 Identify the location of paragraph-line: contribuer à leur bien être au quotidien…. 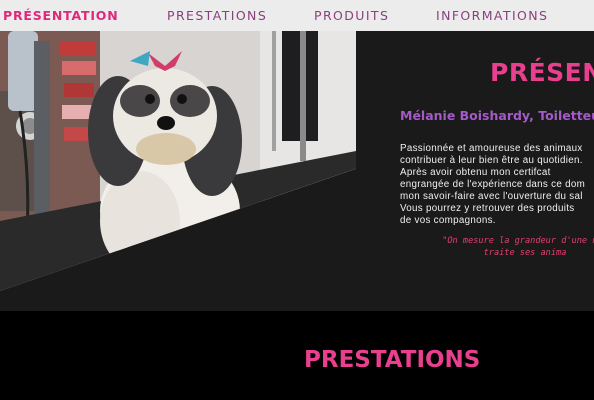
(491, 160).